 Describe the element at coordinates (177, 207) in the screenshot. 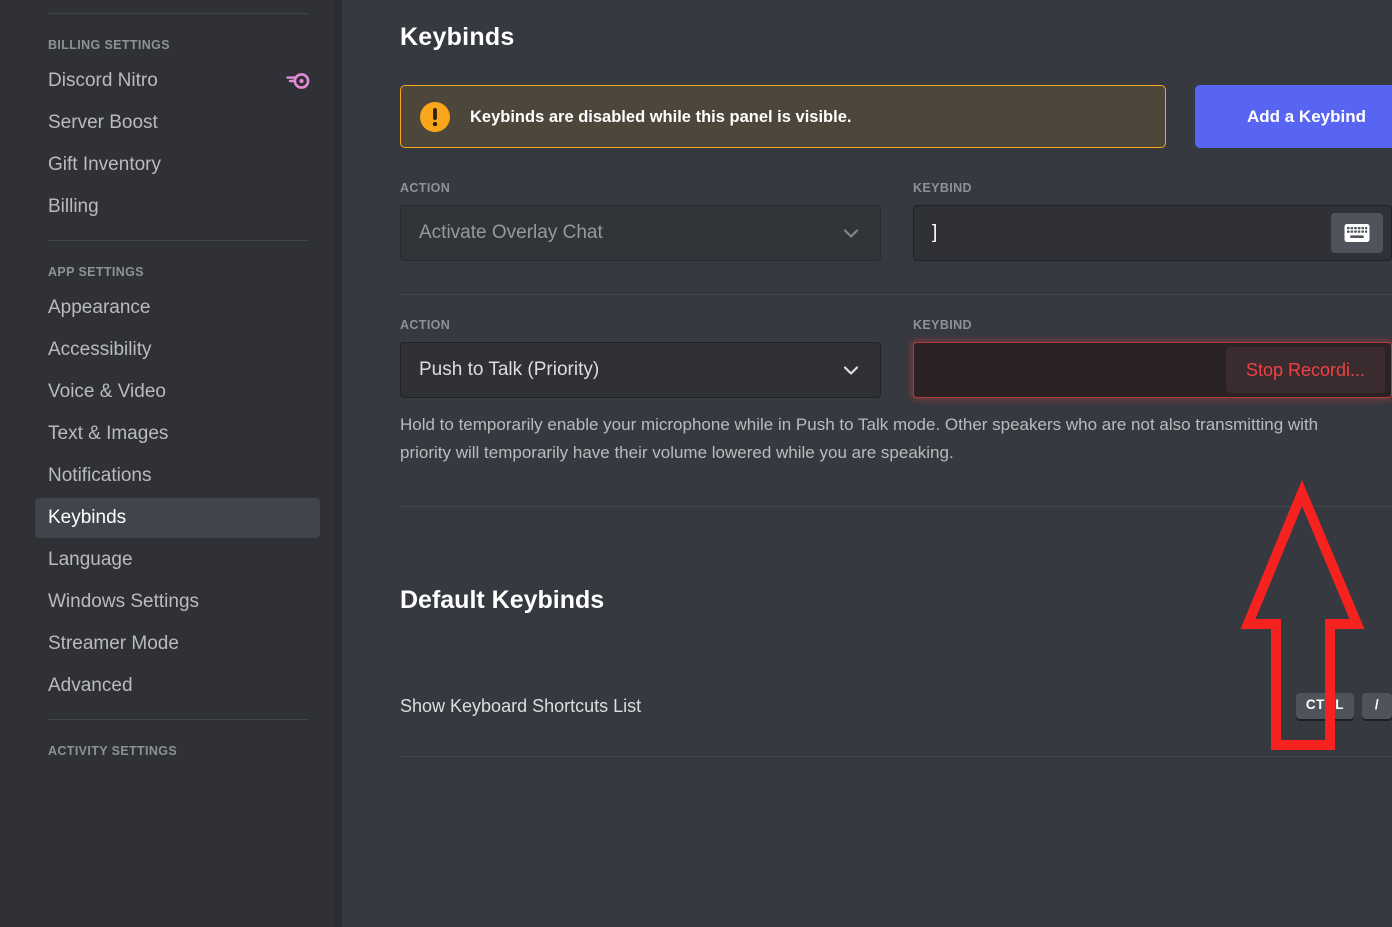

I see `sidebar-item-billing: Billing` at that location.